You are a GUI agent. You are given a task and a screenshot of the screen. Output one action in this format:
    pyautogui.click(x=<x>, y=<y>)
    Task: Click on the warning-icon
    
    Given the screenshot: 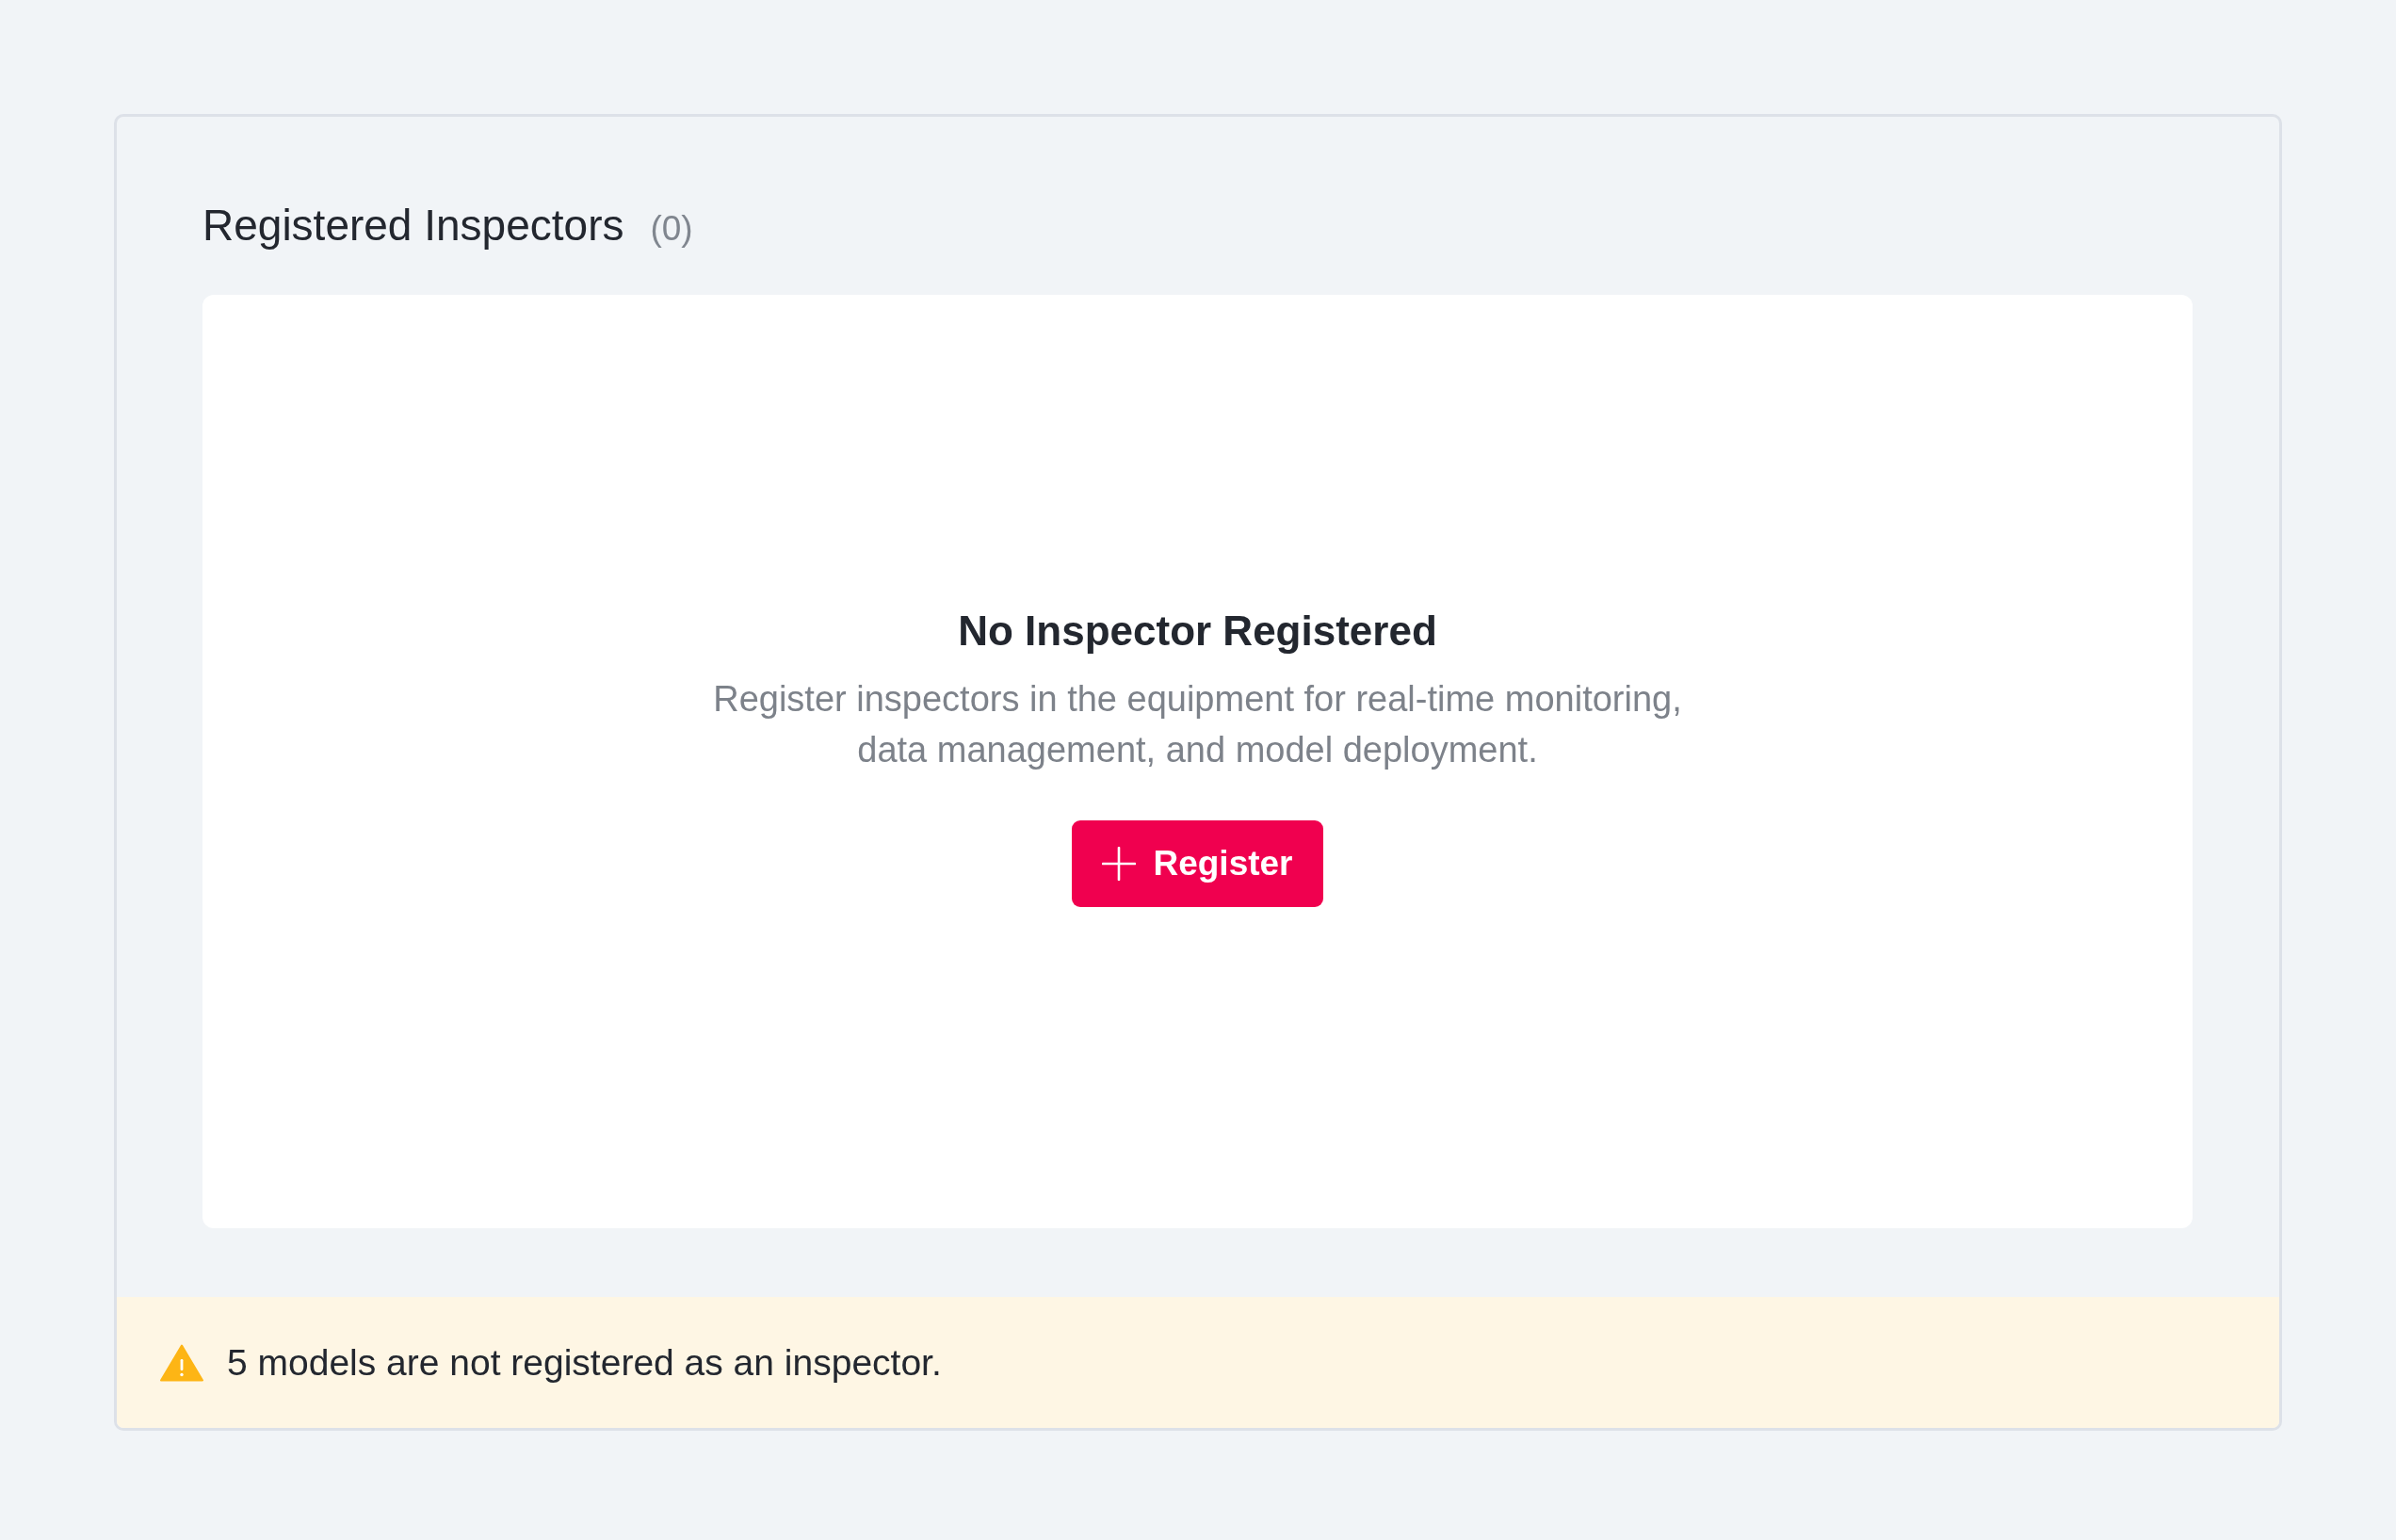 What is the action you would take?
    pyautogui.click(x=181, y=1363)
    